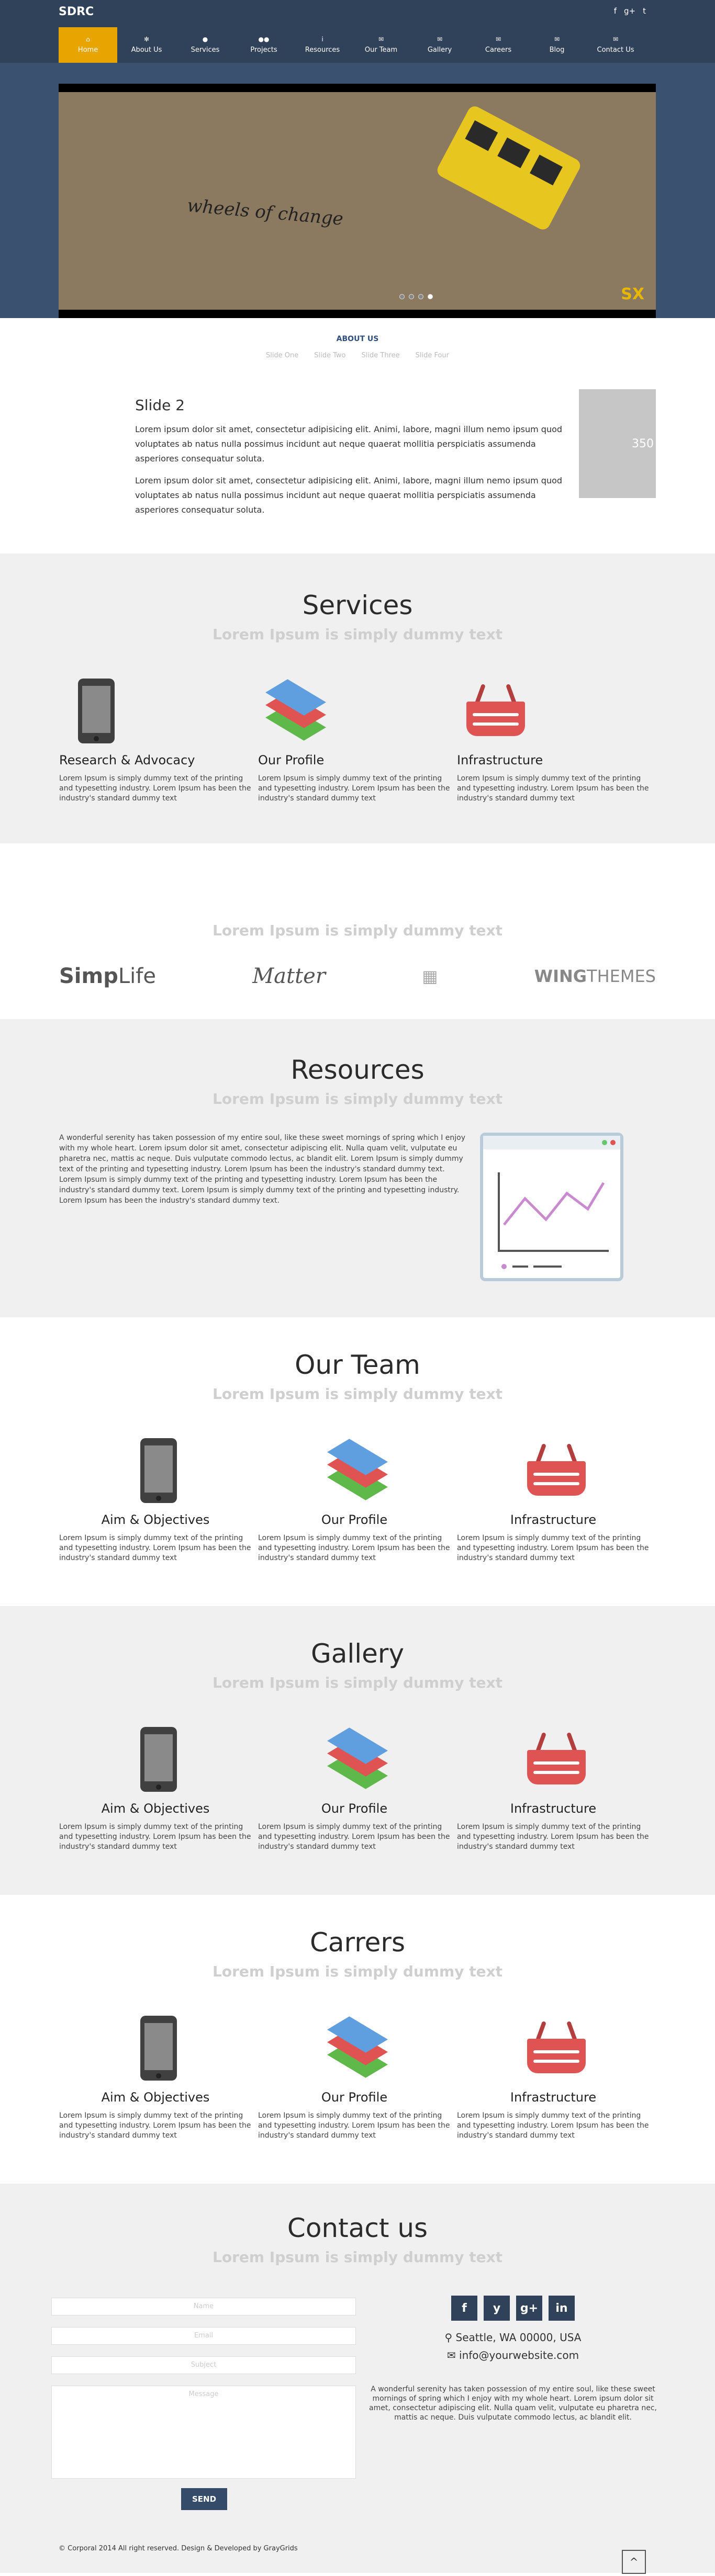 This screenshot has height=2576, width=715. I want to click on nav-contact: ✉ Contact Us, so click(615, 45).